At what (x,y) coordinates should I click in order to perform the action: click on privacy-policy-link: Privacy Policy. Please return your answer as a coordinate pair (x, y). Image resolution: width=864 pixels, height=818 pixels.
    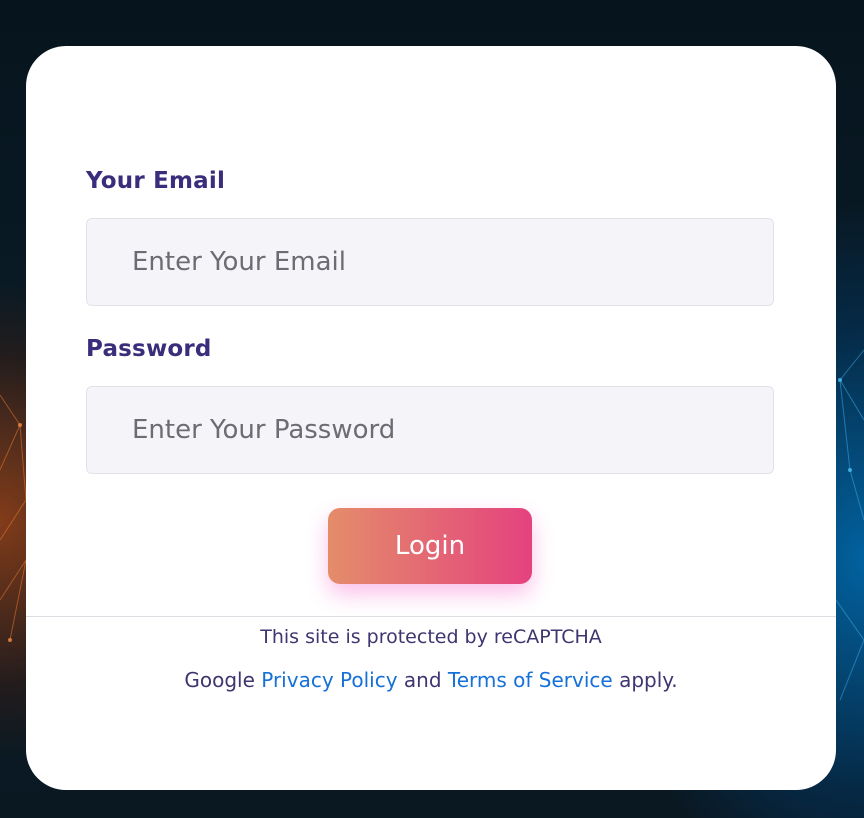
    Looking at the image, I should click on (329, 680).